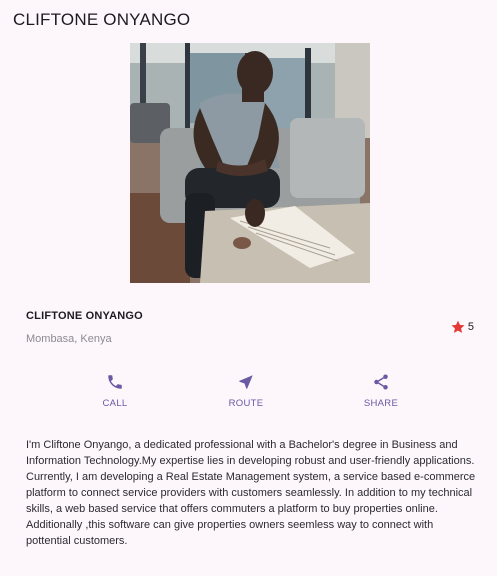 The height and width of the screenshot is (576, 497). Describe the element at coordinates (246, 403) in the screenshot. I see `route-label: ROUTE` at that location.